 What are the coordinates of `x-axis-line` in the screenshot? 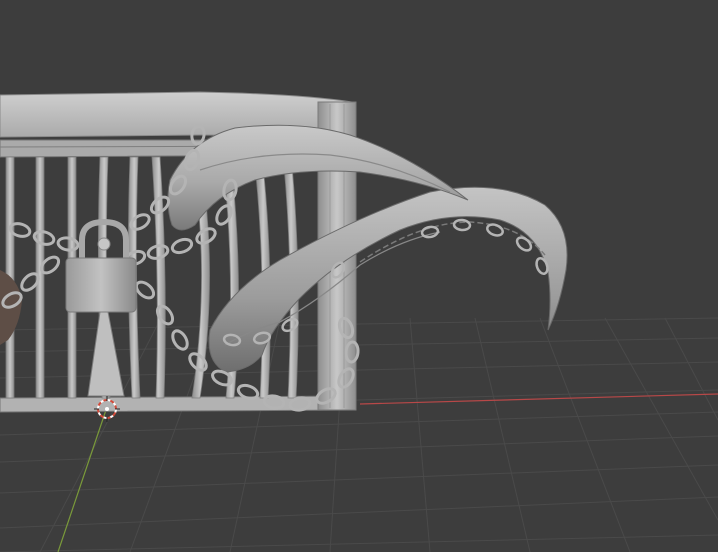 It's located at (538, 399).